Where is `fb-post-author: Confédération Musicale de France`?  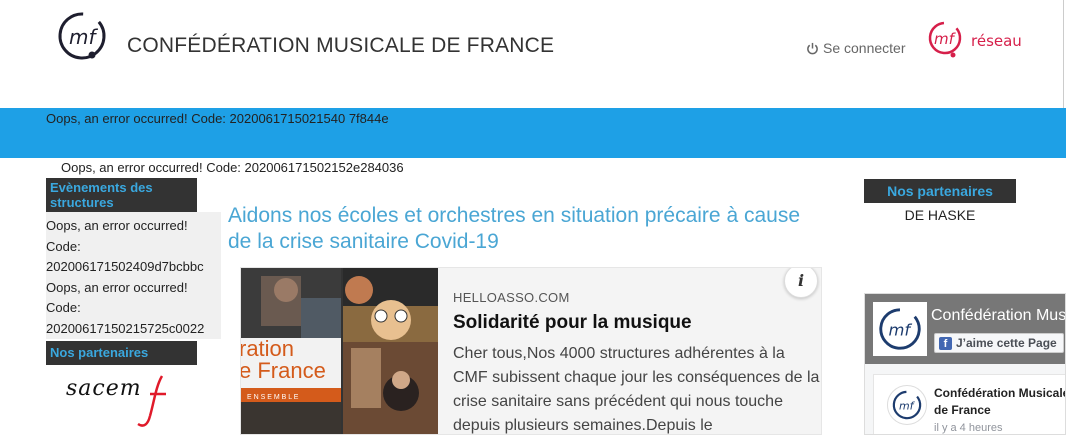 fb-post-author: Confédération Musicale de France is located at coordinates (999, 402).